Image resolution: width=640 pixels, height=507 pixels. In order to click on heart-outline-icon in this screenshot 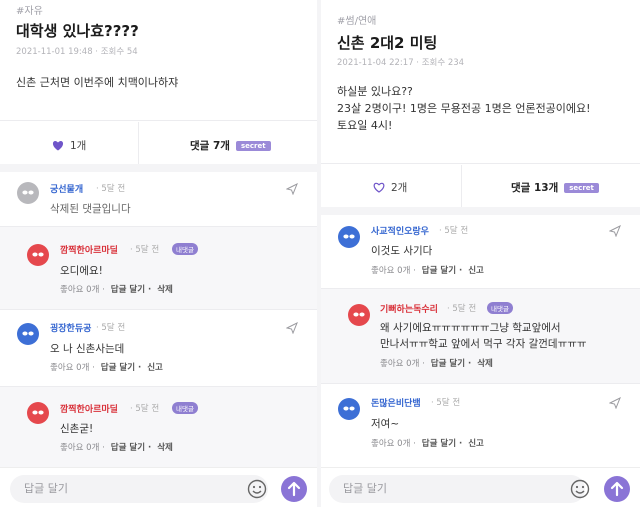, I will do `click(379, 187)`.